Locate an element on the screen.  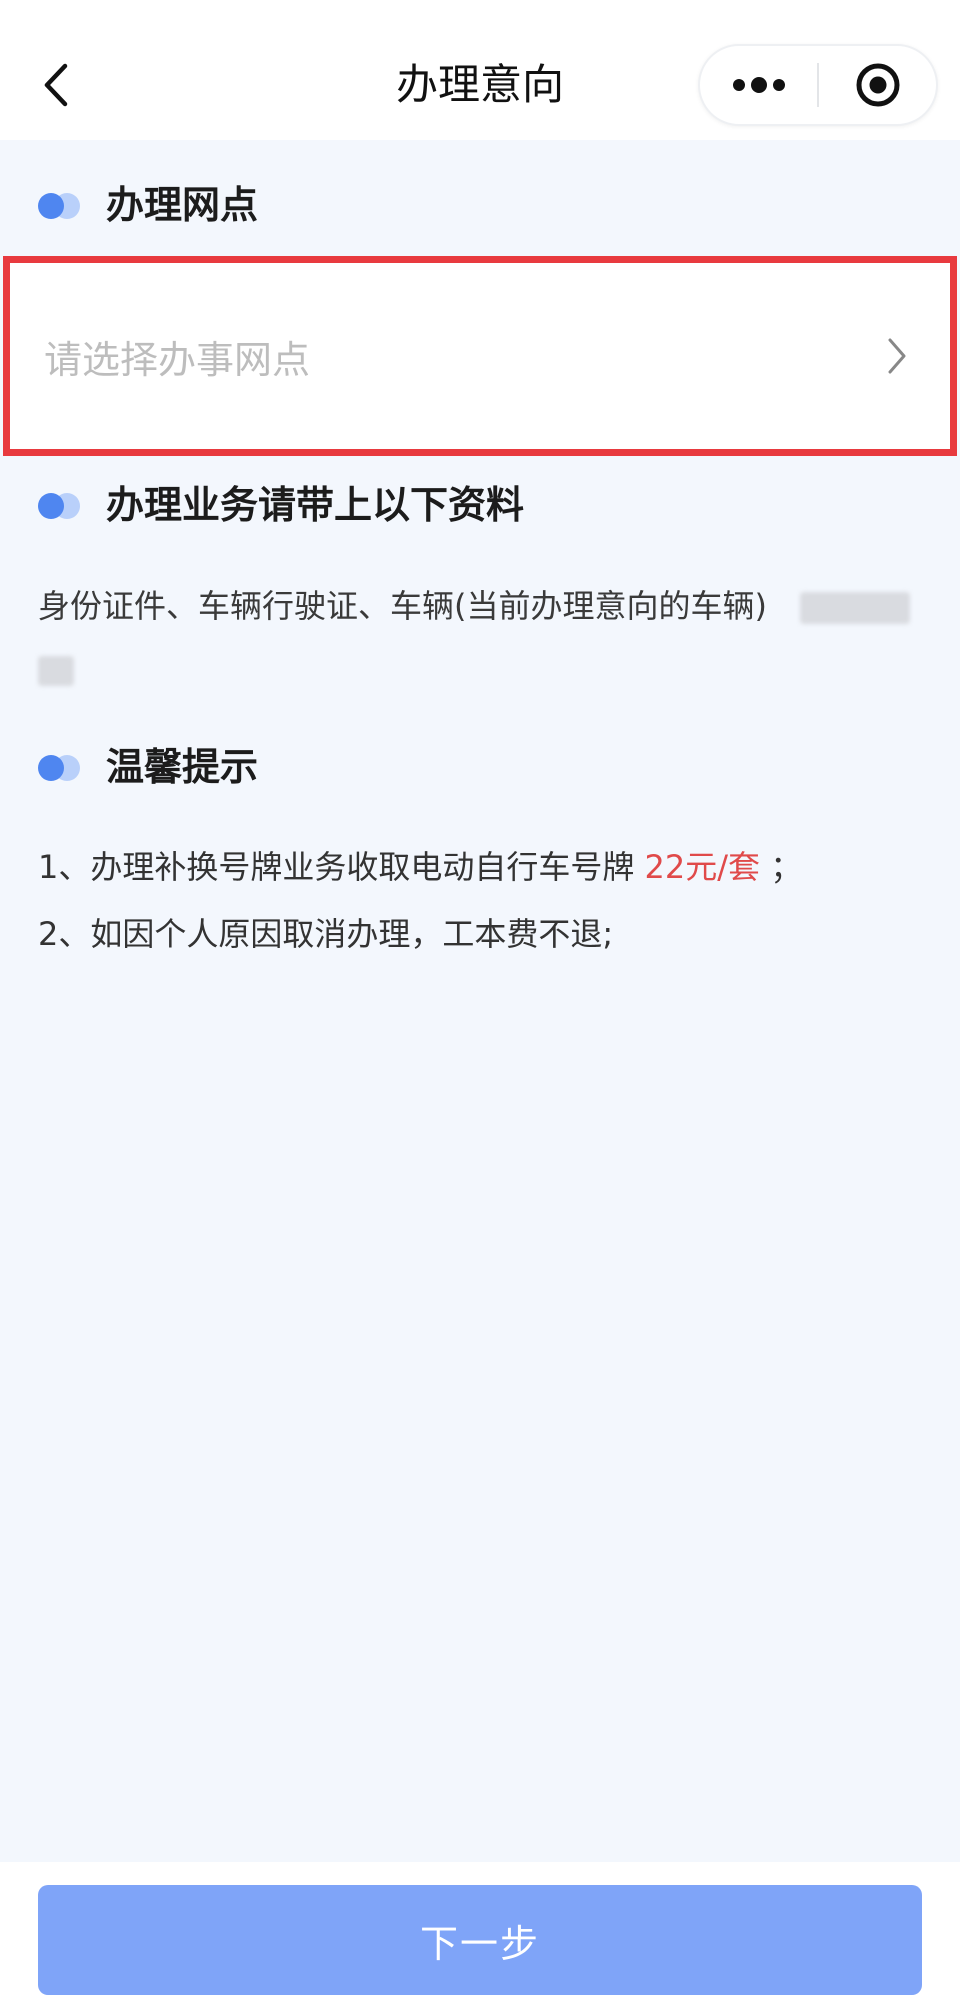
mini-program-capsule is located at coordinates (818, 85).